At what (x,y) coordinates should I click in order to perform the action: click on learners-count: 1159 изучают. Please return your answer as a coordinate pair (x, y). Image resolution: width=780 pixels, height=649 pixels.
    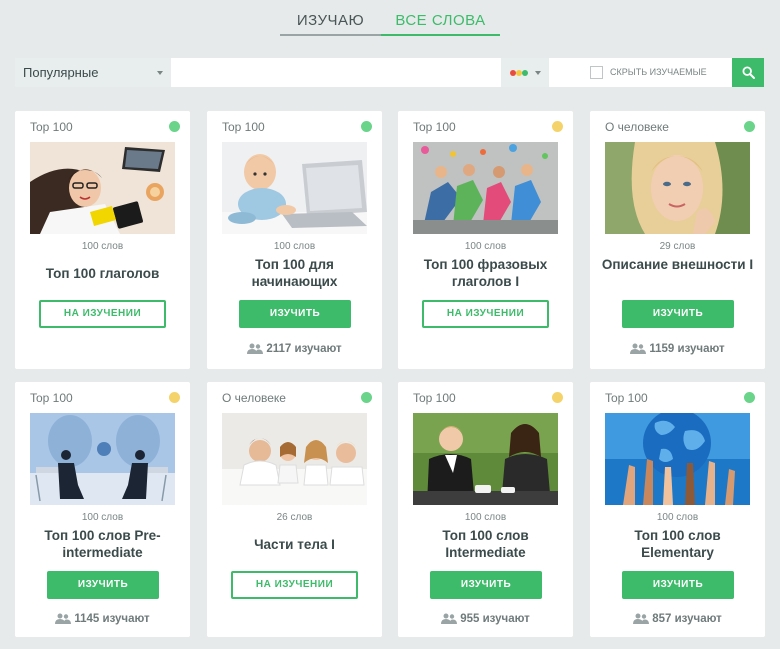
    Looking at the image, I should click on (677, 349).